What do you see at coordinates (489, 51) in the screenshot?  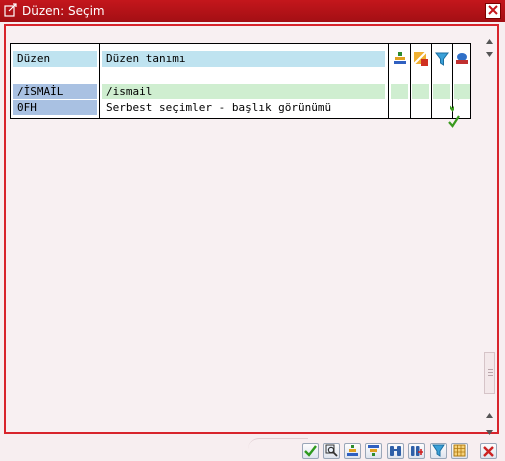 I see `scroll-up-fast-icon` at bounding box center [489, 51].